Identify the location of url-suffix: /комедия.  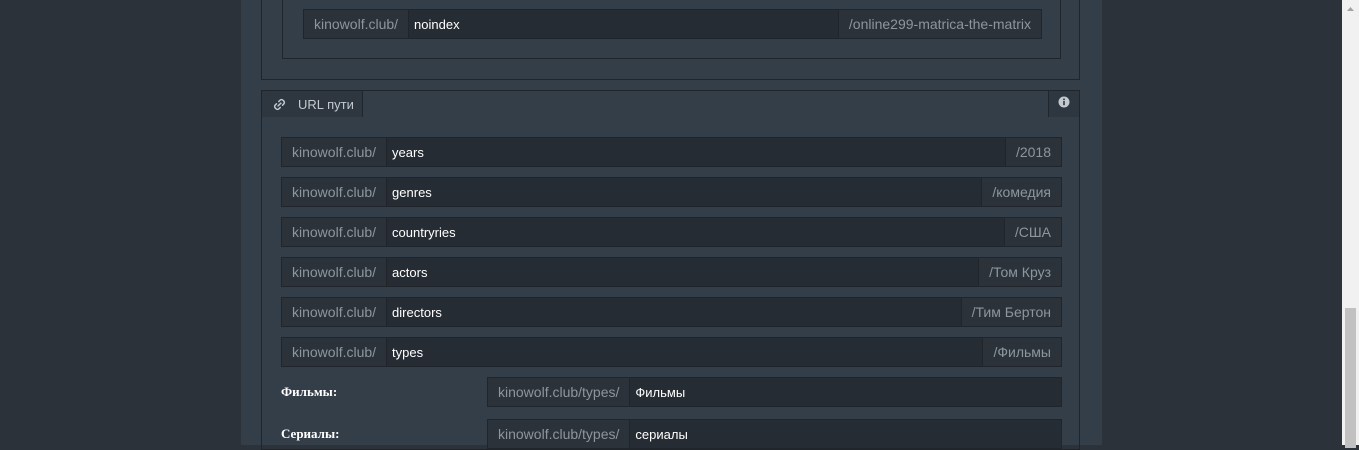
(1021, 192).